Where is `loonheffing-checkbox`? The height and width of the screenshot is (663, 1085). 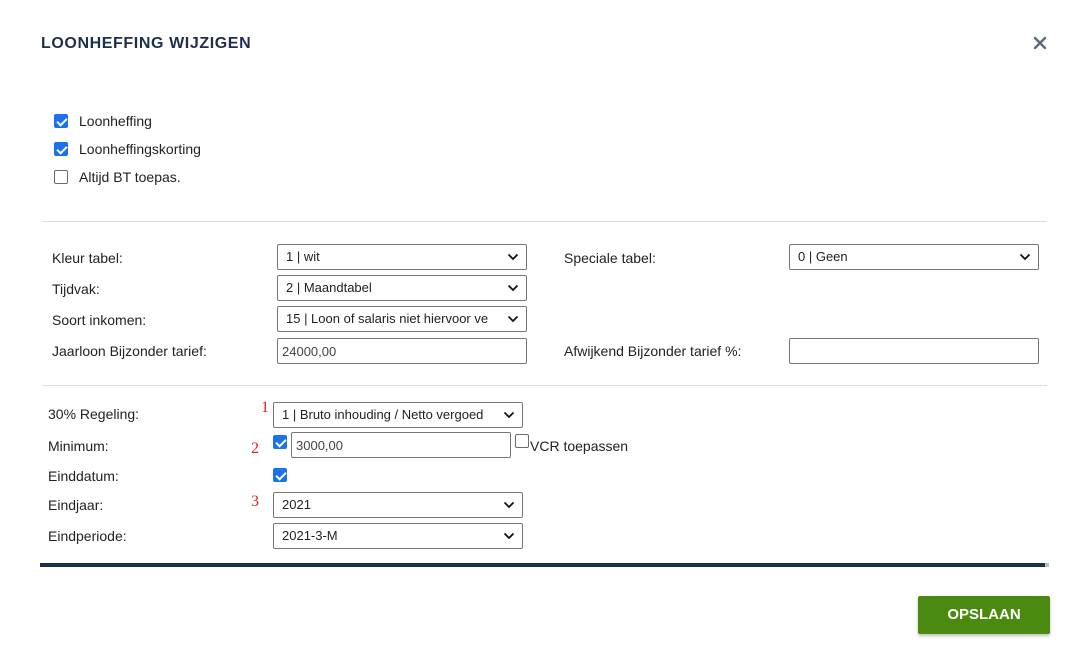
loonheffing-checkbox is located at coordinates (61, 121).